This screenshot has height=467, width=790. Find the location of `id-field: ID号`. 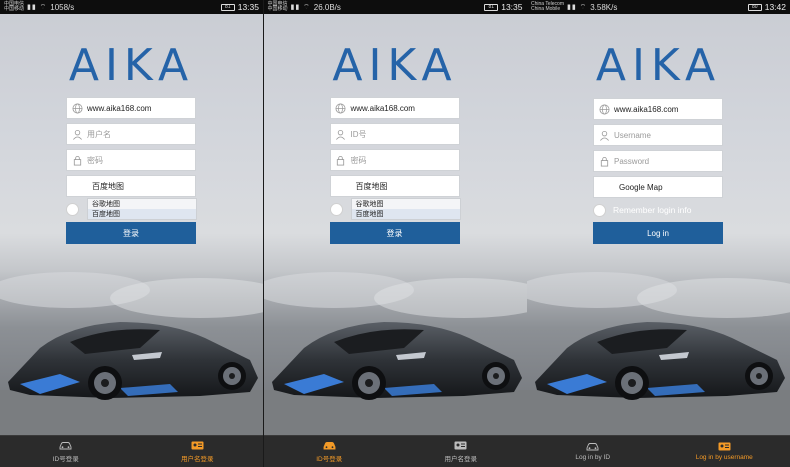

id-field: ID号 is located at coordinates (394, 134).